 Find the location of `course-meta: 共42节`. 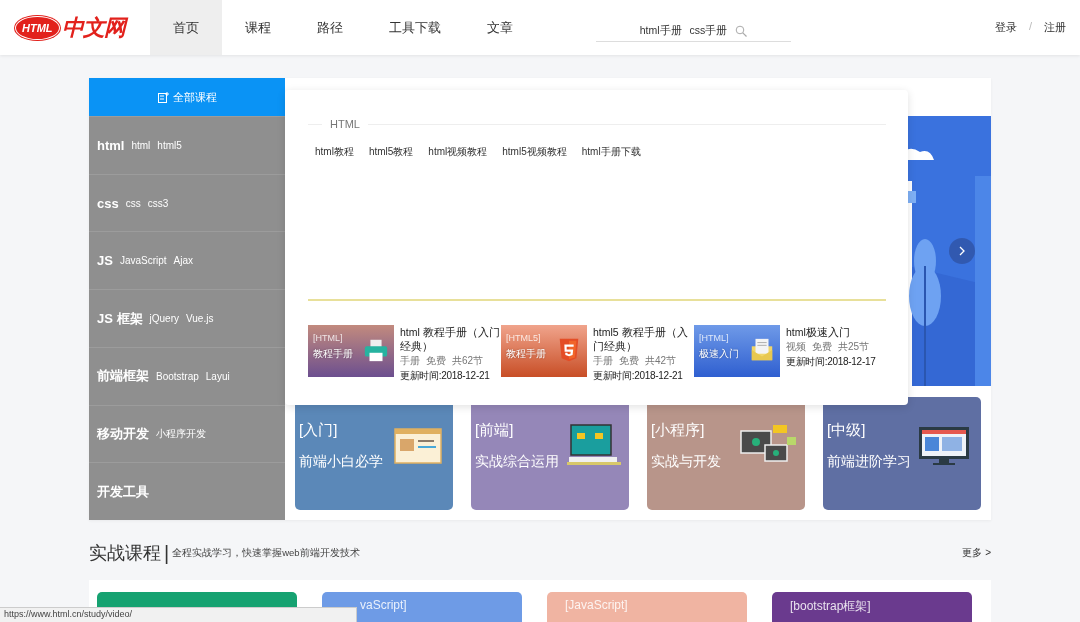

course-meta: 共42节 is located at coordinates (661, 361).